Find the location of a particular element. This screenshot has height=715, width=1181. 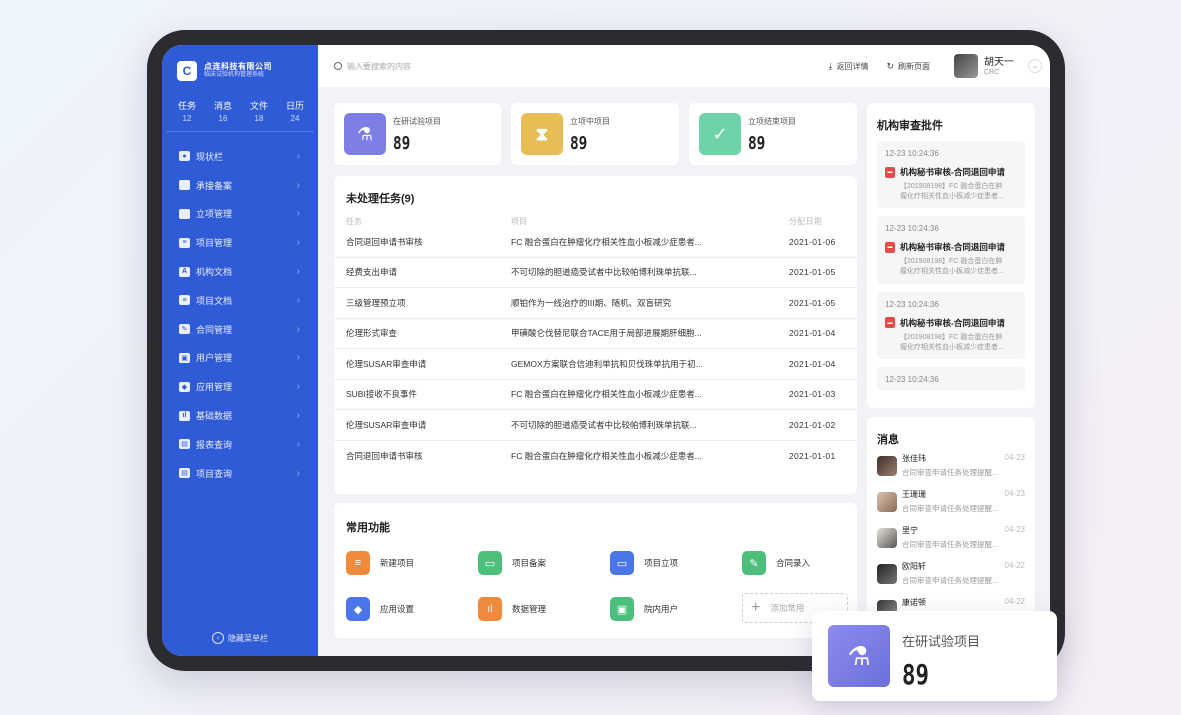

sidebar-item-label: 机构文档 is located at coordinates (214, 272).